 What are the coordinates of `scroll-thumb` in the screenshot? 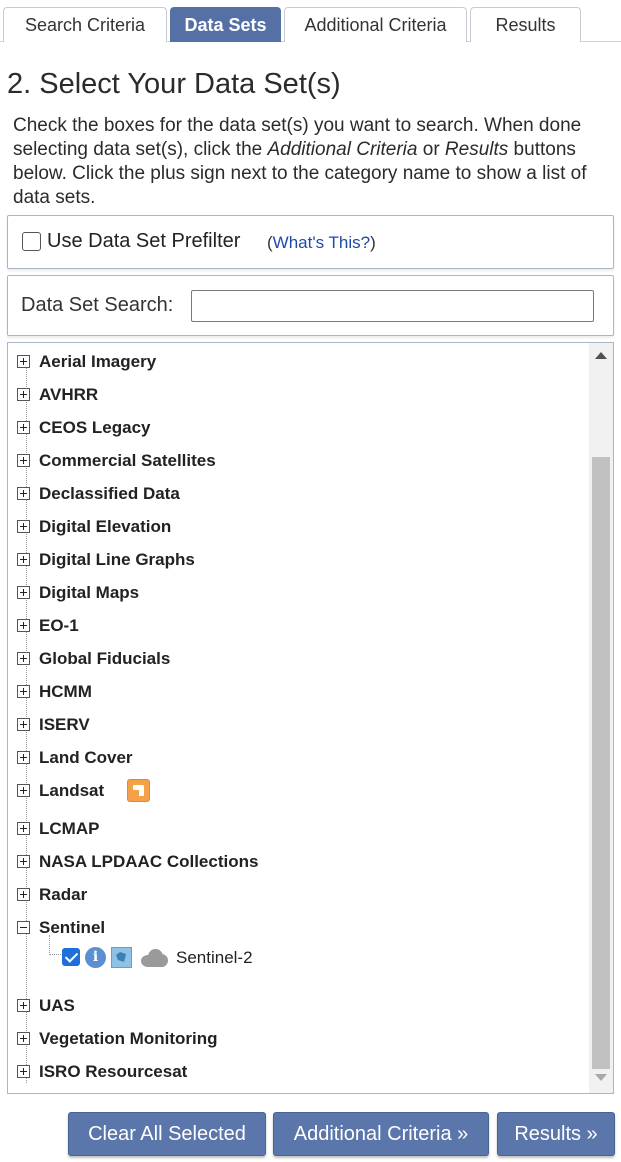 It's located at (601, 763).